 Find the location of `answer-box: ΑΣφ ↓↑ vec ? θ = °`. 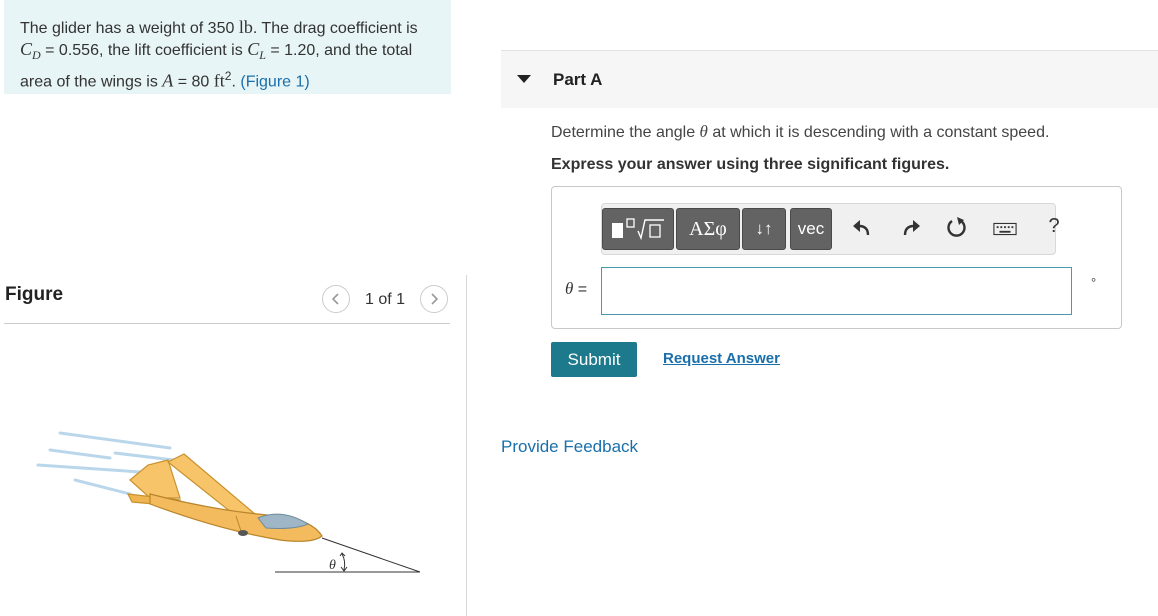

answer-box: ΑΣφ ↓↑ vec ? θ = ° is located at coordinates (836, 257).